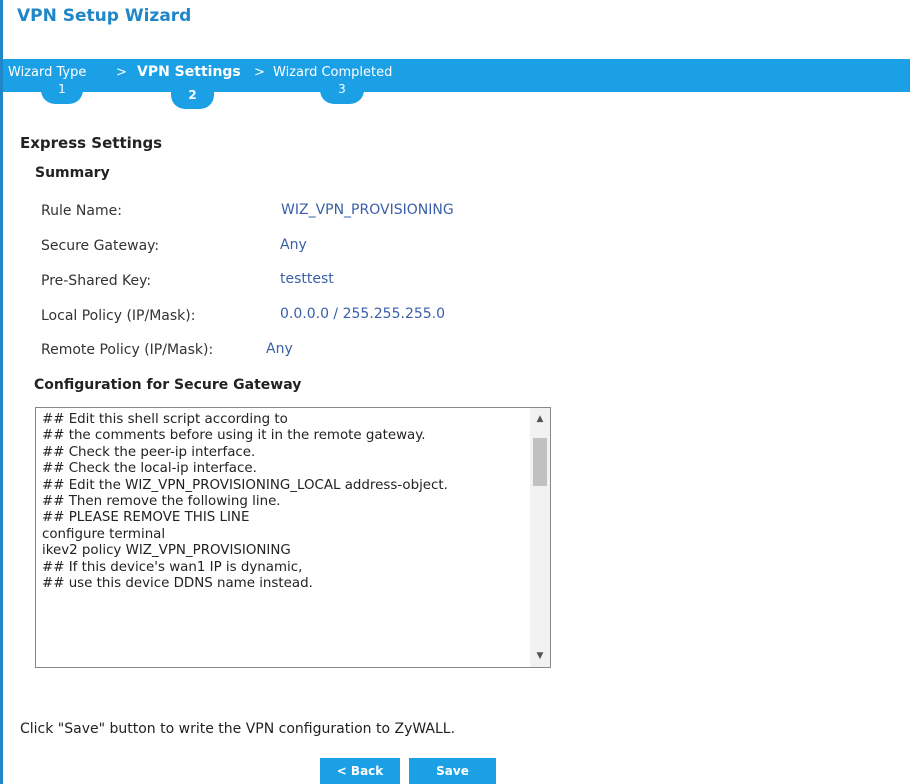 This screenshot has width=910, height=784. Describe the element at coordinates (293, 245) in the screenshot. I see `secure-gateway-value: Any` at that location.